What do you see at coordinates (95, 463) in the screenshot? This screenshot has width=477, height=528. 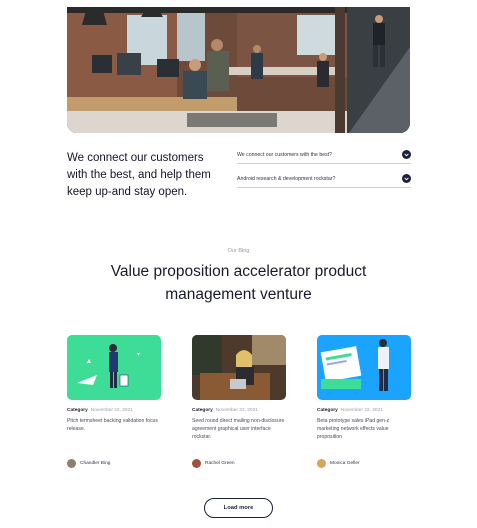 I see `author-name: Chandler Bing` at bounding box center [95, 463].